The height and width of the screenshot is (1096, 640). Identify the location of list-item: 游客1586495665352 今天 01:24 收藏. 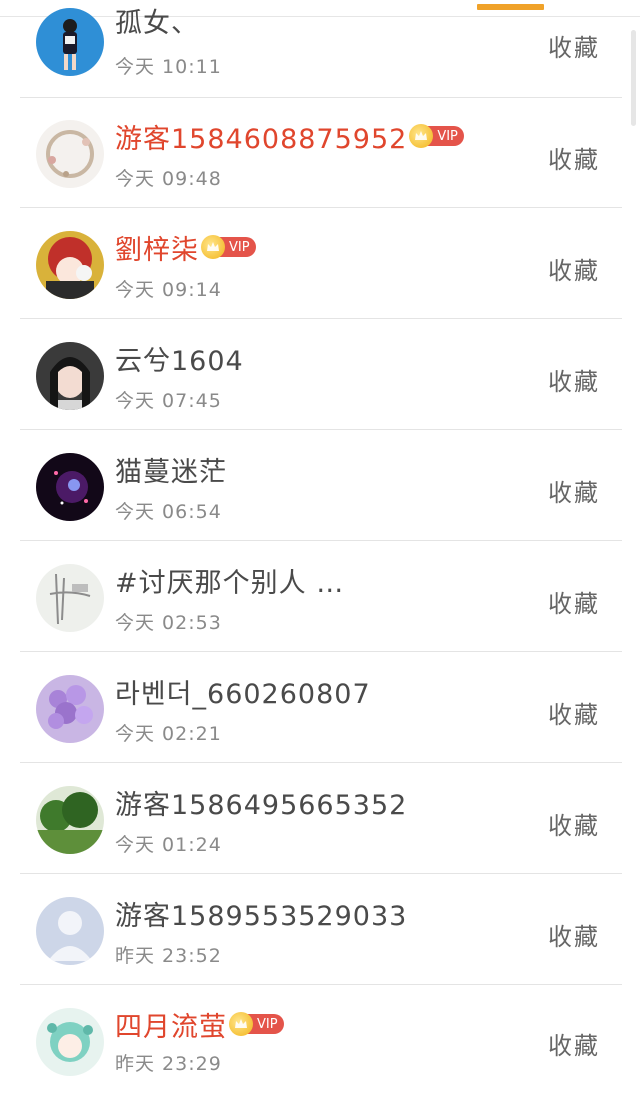
(320, 819).